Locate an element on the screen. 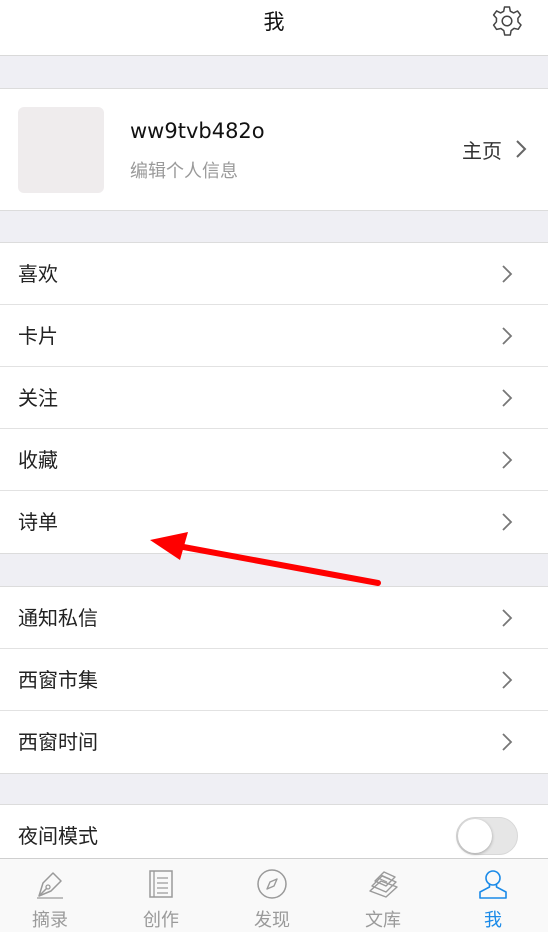 The height and width of the screenshot is (932, 548). pen-nib-icon is located at coordinates (50, 885).